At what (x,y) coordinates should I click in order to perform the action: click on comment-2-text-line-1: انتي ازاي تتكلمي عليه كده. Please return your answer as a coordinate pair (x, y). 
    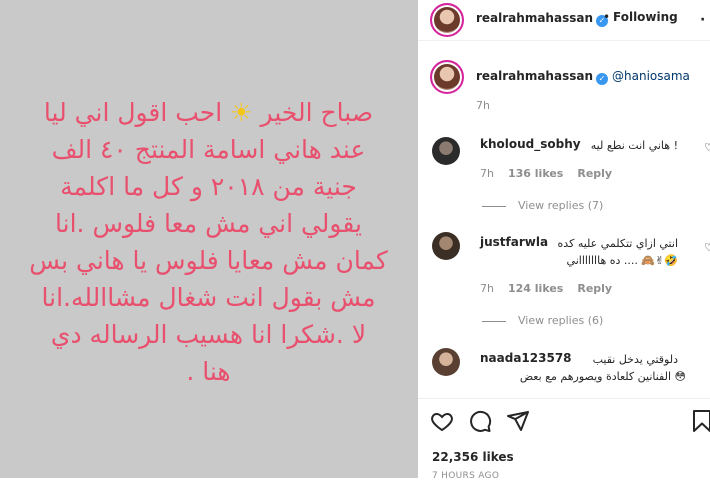
    Looking at the image, I should click on (617, 243).